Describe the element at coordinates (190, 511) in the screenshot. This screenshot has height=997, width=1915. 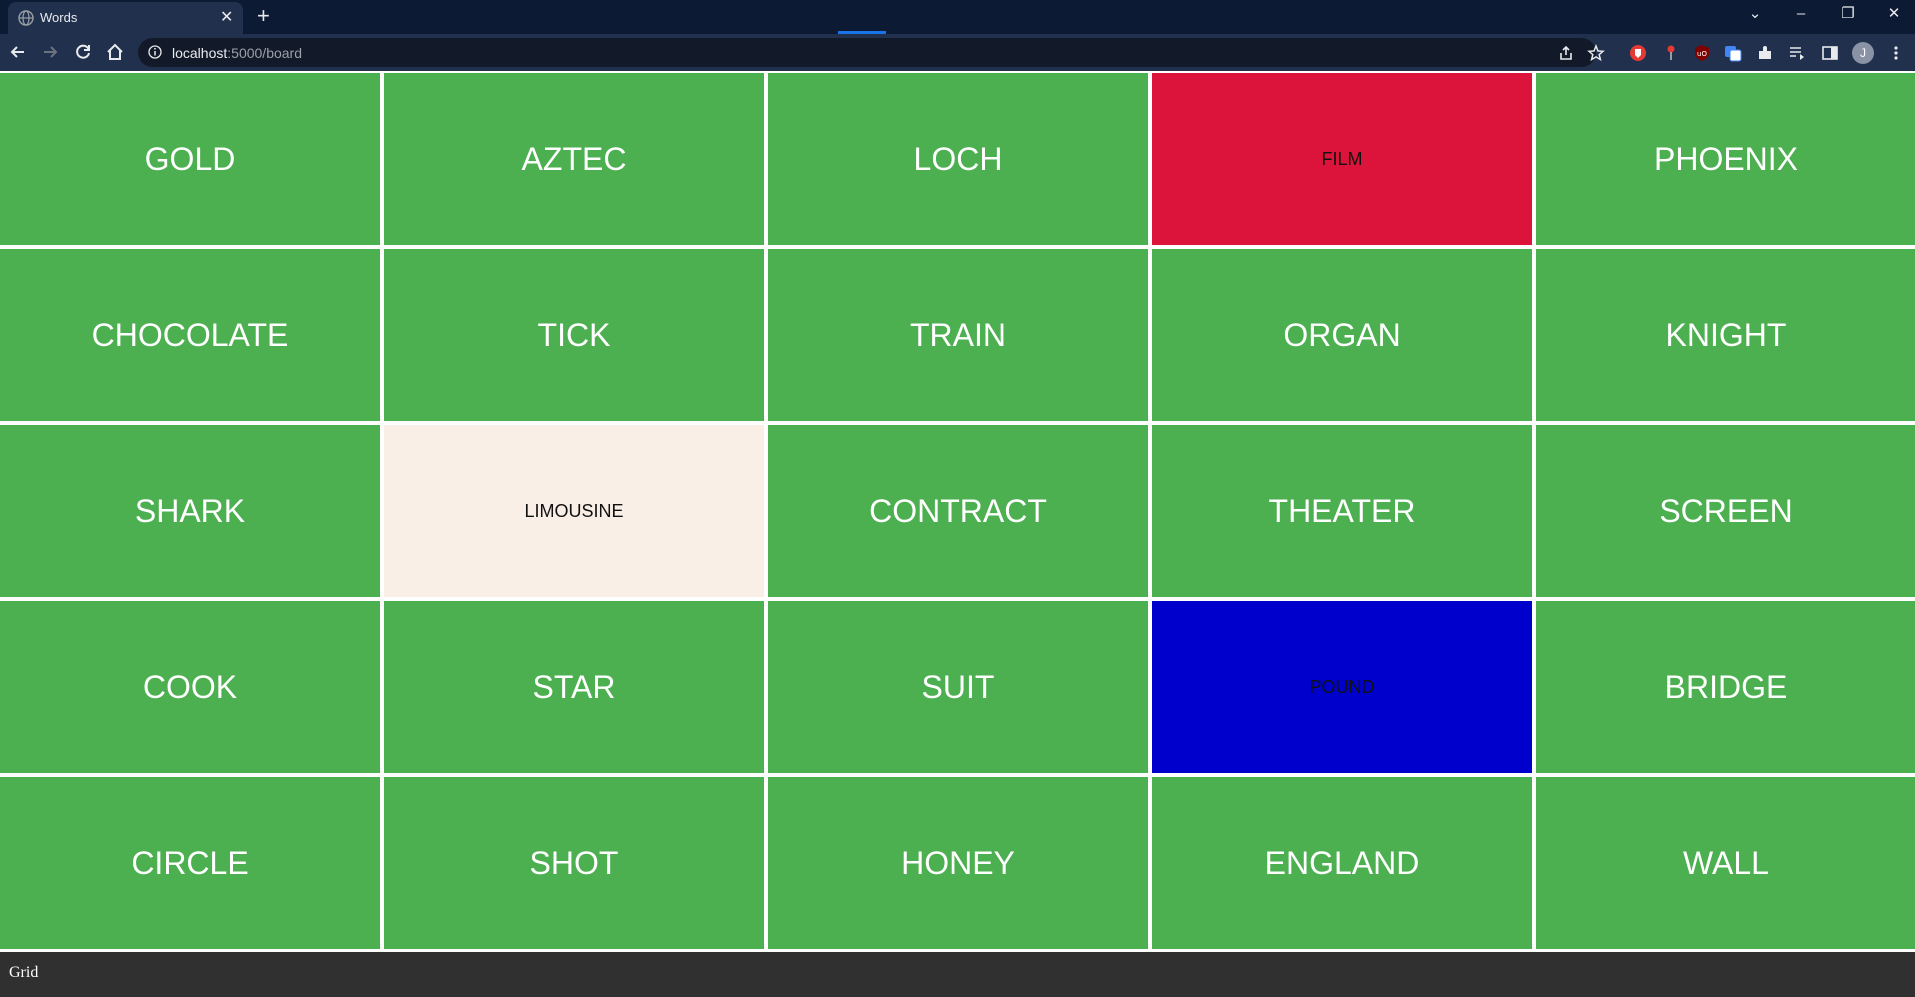
I see `word-card-shark: SHARK` at that location.